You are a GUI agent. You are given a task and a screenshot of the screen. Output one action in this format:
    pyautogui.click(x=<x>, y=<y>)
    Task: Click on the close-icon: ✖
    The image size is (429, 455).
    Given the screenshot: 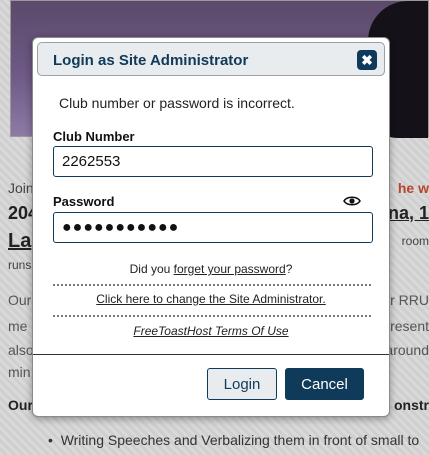 What is the action you would take?
    pyautogui.click(x=367, y=60)
    